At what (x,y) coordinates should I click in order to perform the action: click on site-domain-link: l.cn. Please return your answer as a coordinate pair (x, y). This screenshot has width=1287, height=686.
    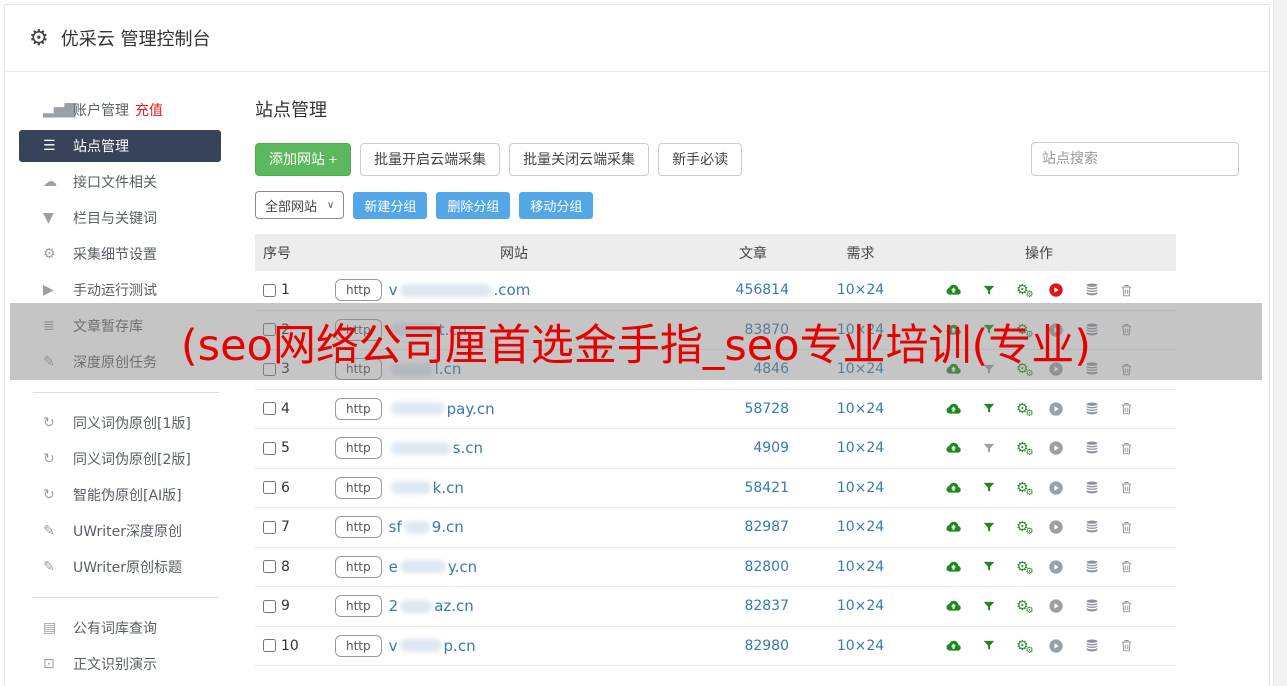
    Looking at the image, I should click on (425, 369).